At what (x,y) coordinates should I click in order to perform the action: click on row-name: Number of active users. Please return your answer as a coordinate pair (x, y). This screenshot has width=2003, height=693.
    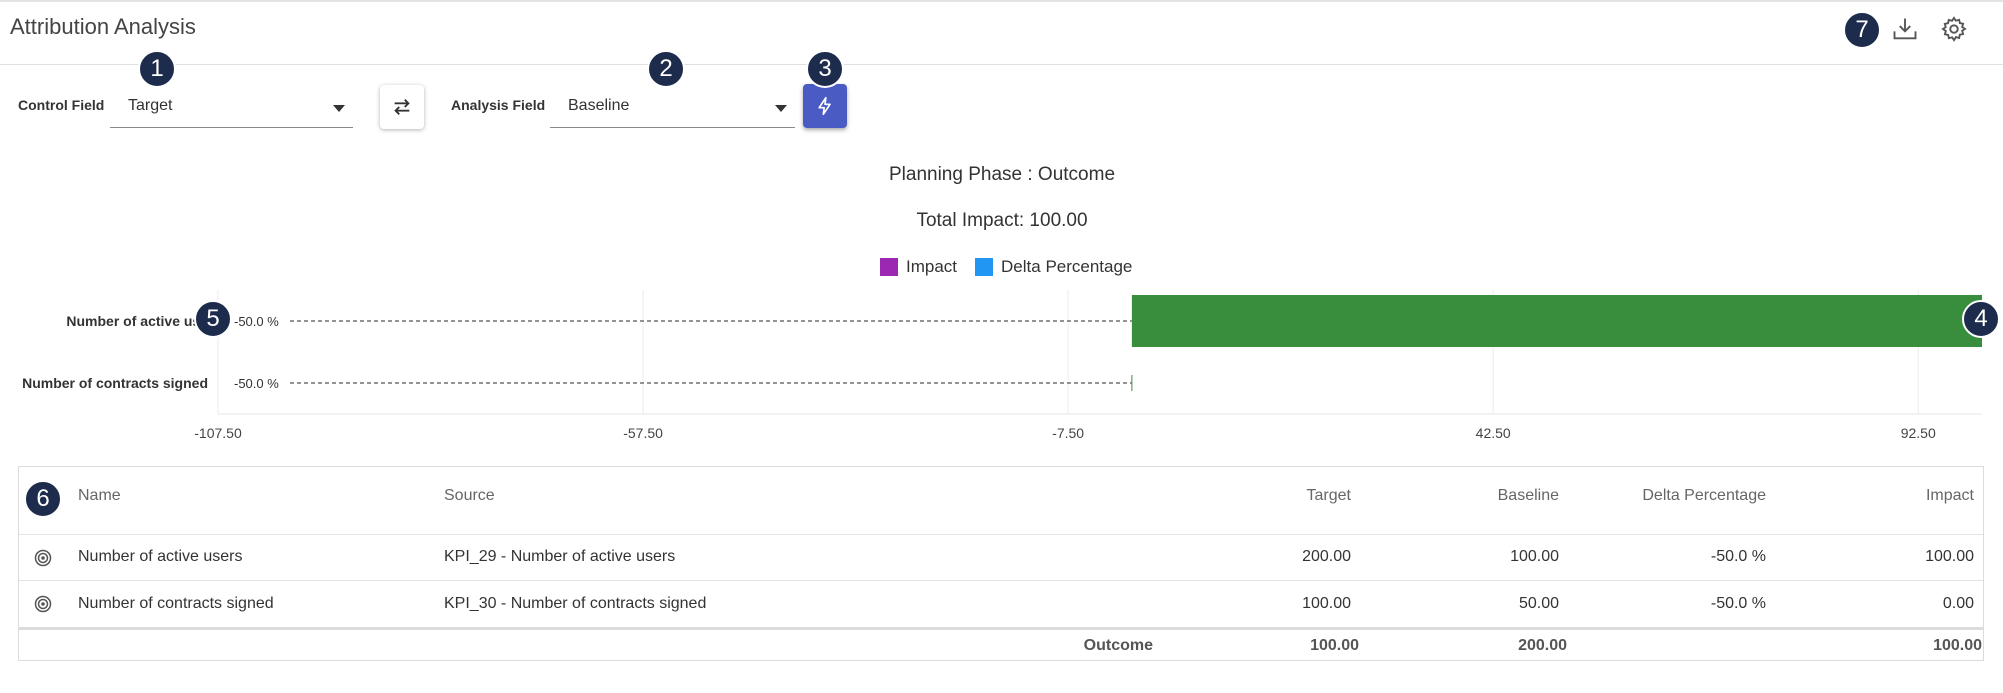
    Looking at the image, I should click on (160, 556).